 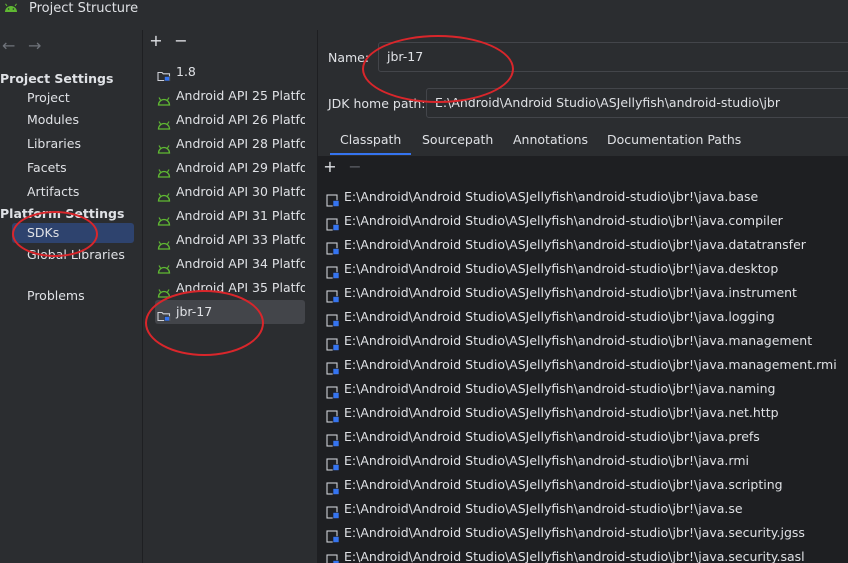 I want to click on tab-classpath: Classpath, so click(x=371, y=141).